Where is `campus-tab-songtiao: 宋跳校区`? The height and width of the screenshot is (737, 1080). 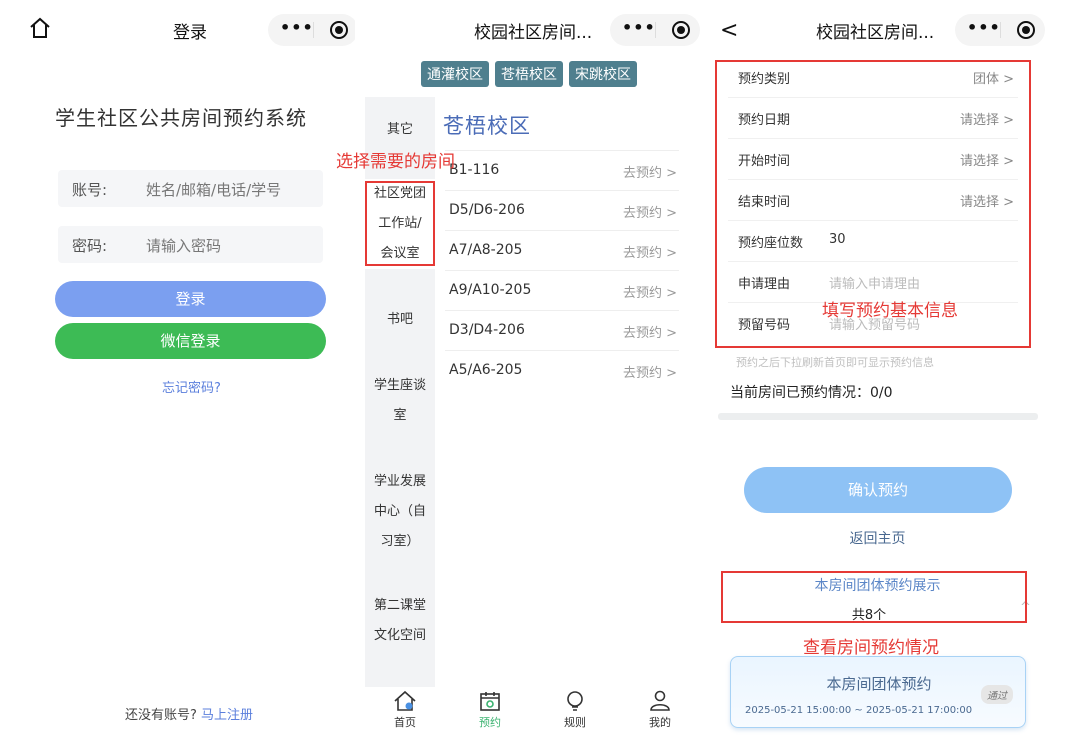
campus-tab-songtiao: 宋跳校区 is located at coordinates (603, 74).